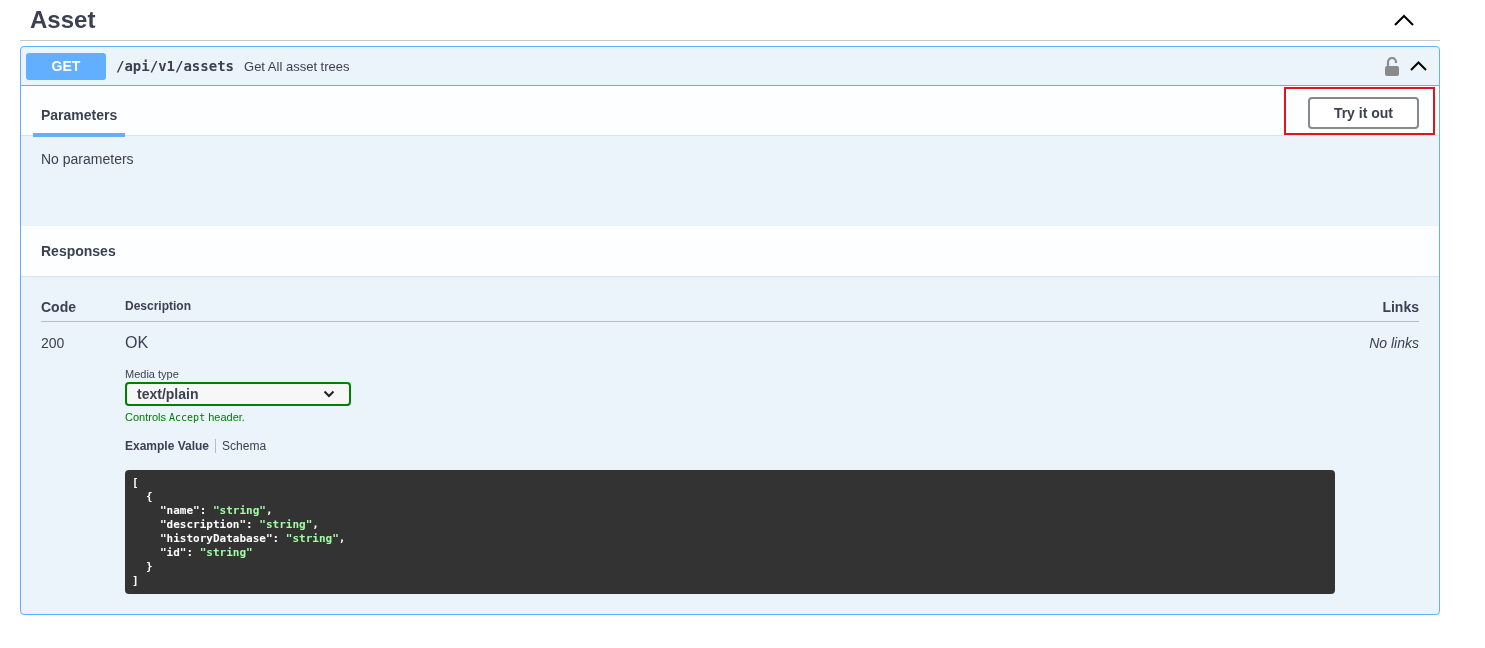 This screenshot has height=648, width=1485. Describe the element at coordinates (66, 66) in the screenshot. I see `method-badge: GET` at that location.